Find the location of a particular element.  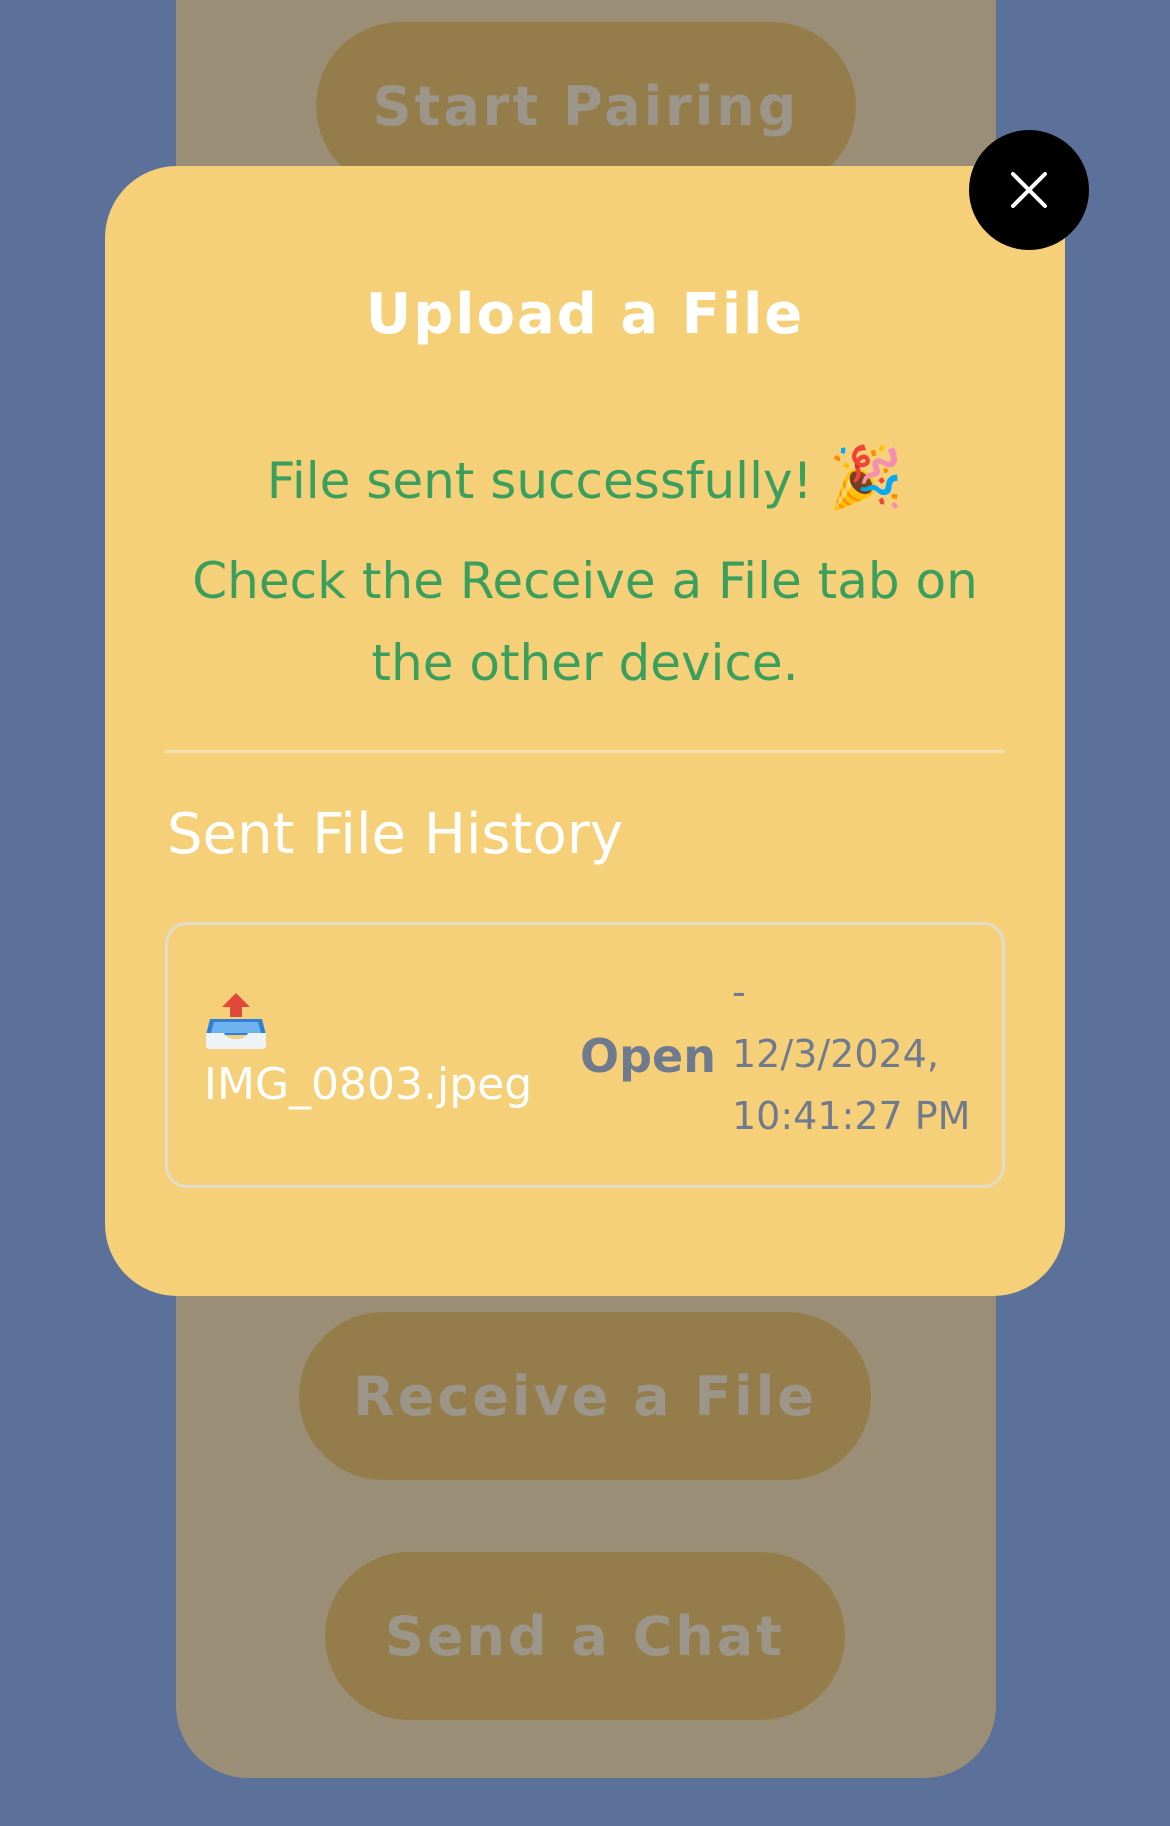

sent-timestamp: - 12/3/2024, 10:41:27 PM is located at coordinates (851, 1054).